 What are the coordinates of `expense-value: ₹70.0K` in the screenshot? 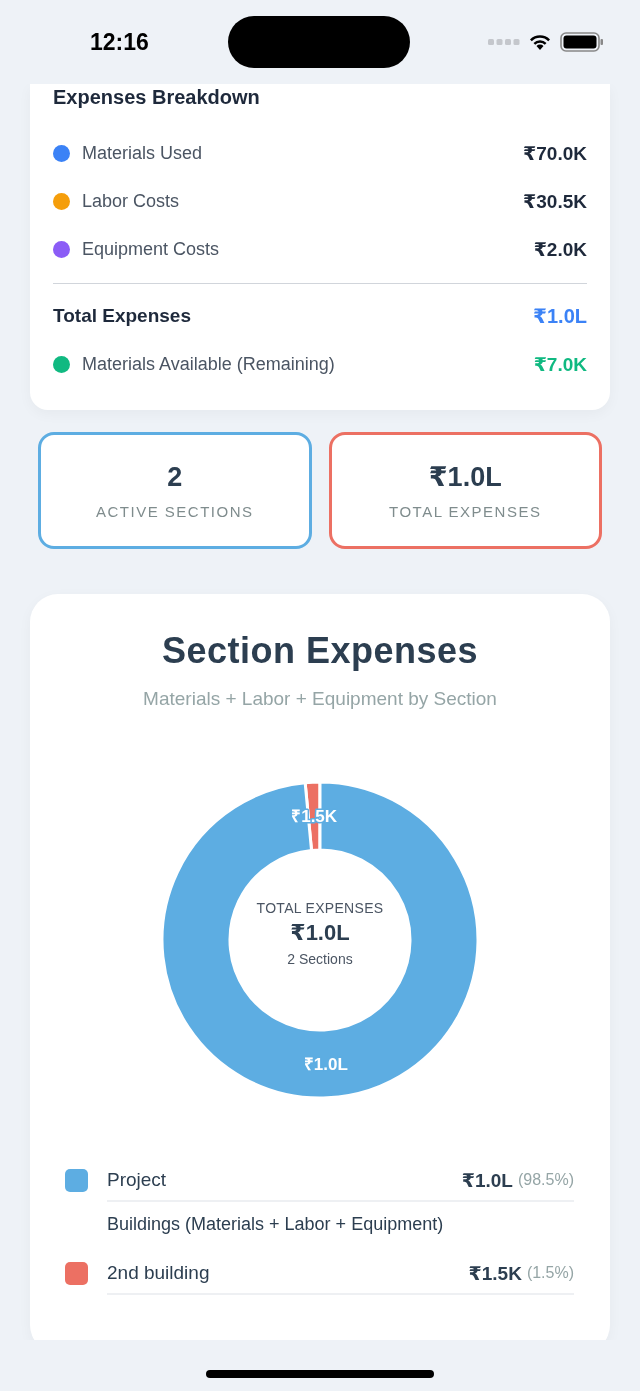 It's located at (555, 153).